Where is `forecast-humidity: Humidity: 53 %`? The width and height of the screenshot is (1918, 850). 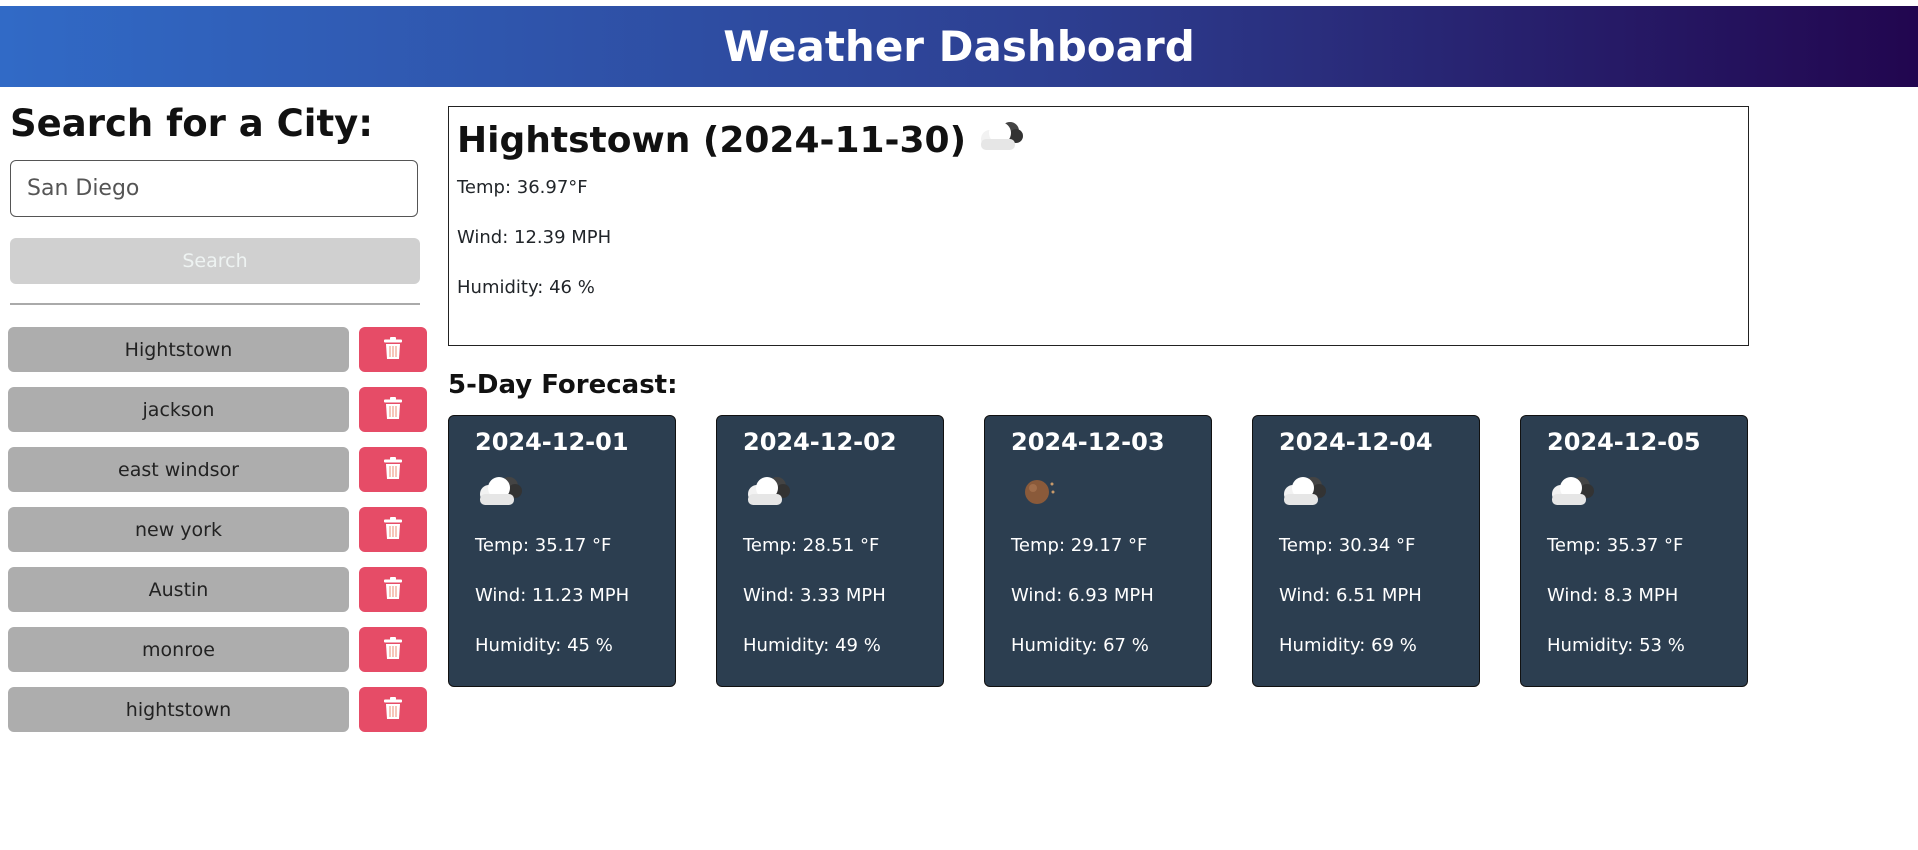
forecast-humidity: Humidity: 53 % is located at coordinates (1616, 645).